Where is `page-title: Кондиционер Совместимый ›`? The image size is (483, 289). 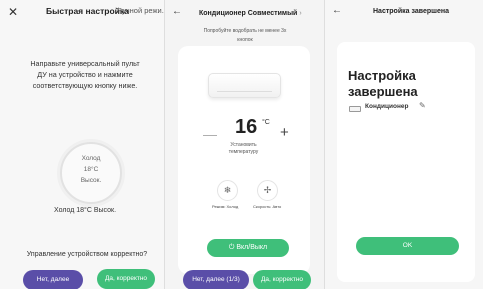
page-title: Кондиционер Совместимый › is located at coordinates (250, 13).